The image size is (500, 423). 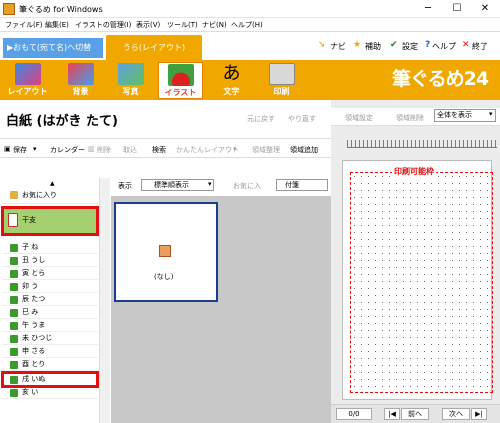 I want to click on list-item-label: 巳 み, so click(x=30, y=312).